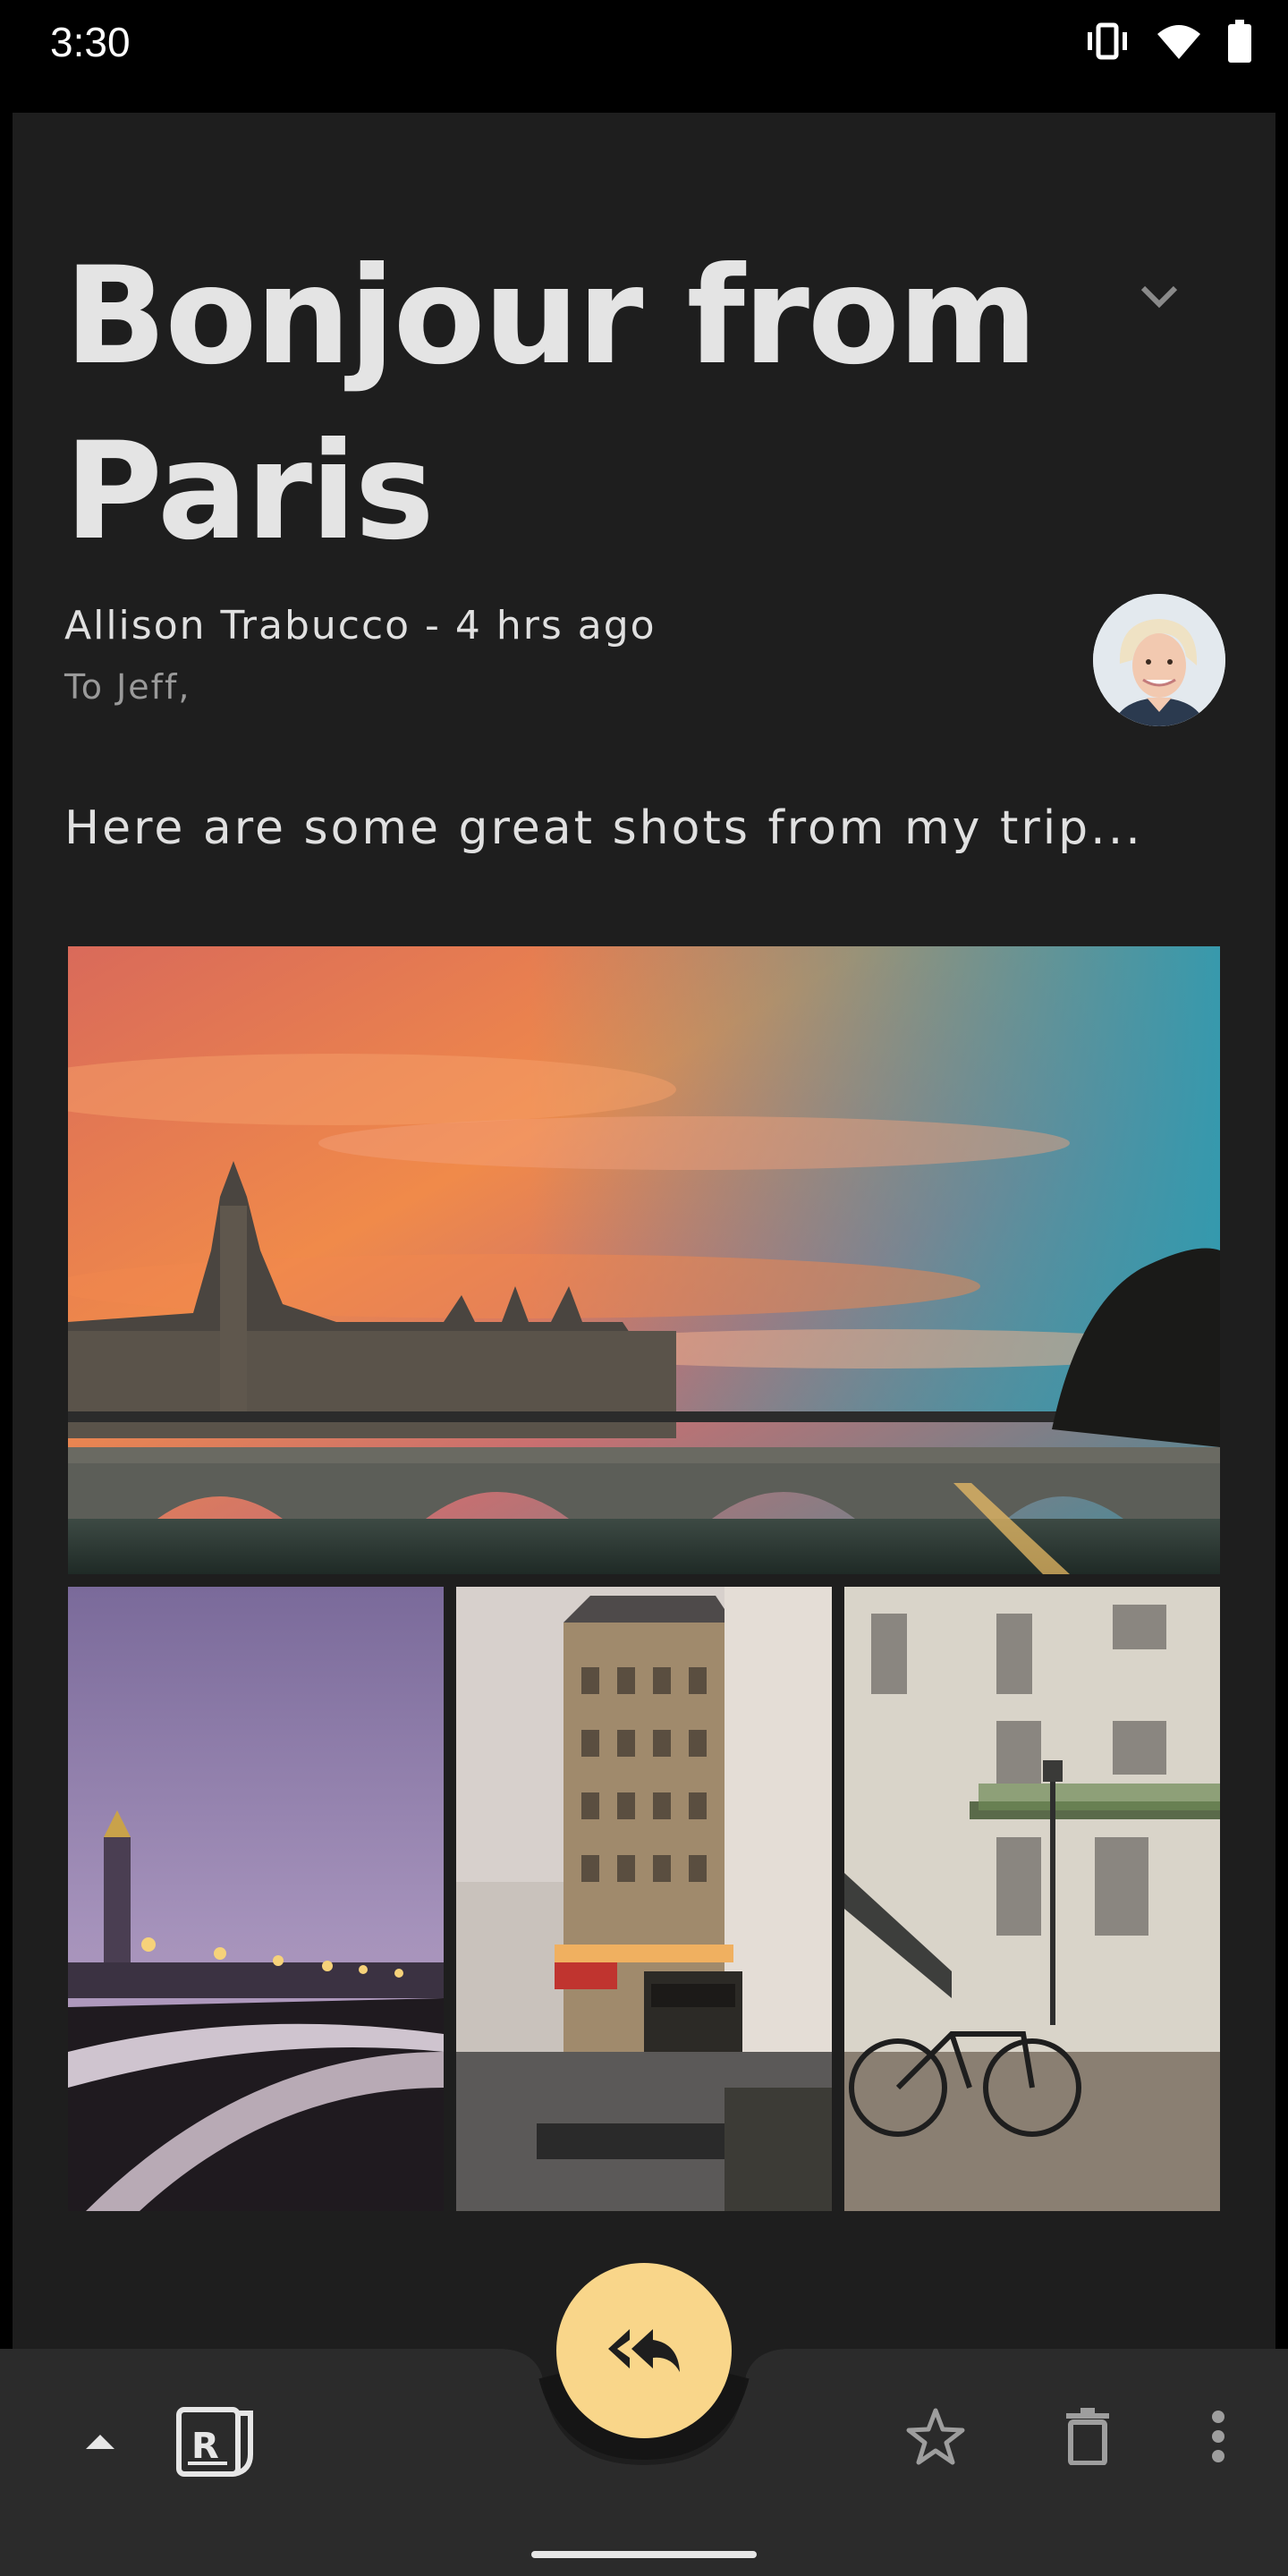 Image resolution: width=1288 pixels, height=2576 pixels. What do you see at coordinates (1159, 660) in the screenshot?
I see `avatar` at bounding box center [1159, 660].